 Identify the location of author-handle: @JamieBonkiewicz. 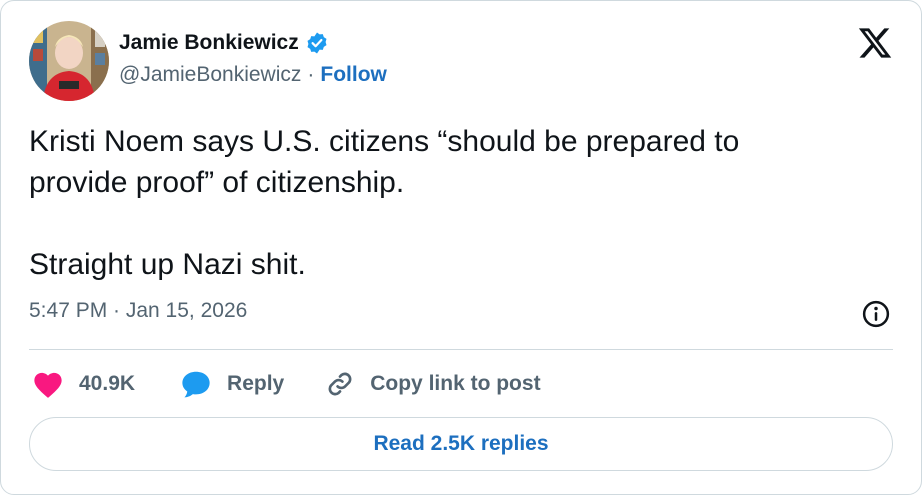
(210, 75).